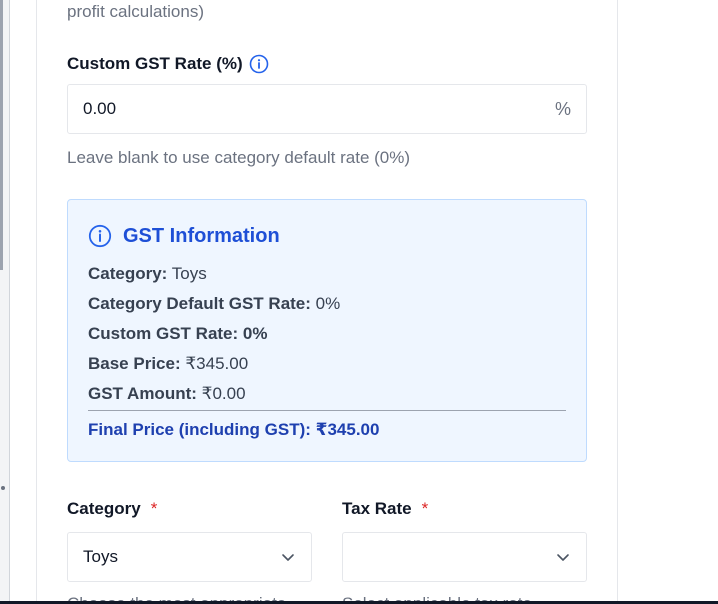 Image resolution: width=718 pixels, height=604 pixels. I want to click on tax-rate-label: Tax Rate, so click(377, 508).